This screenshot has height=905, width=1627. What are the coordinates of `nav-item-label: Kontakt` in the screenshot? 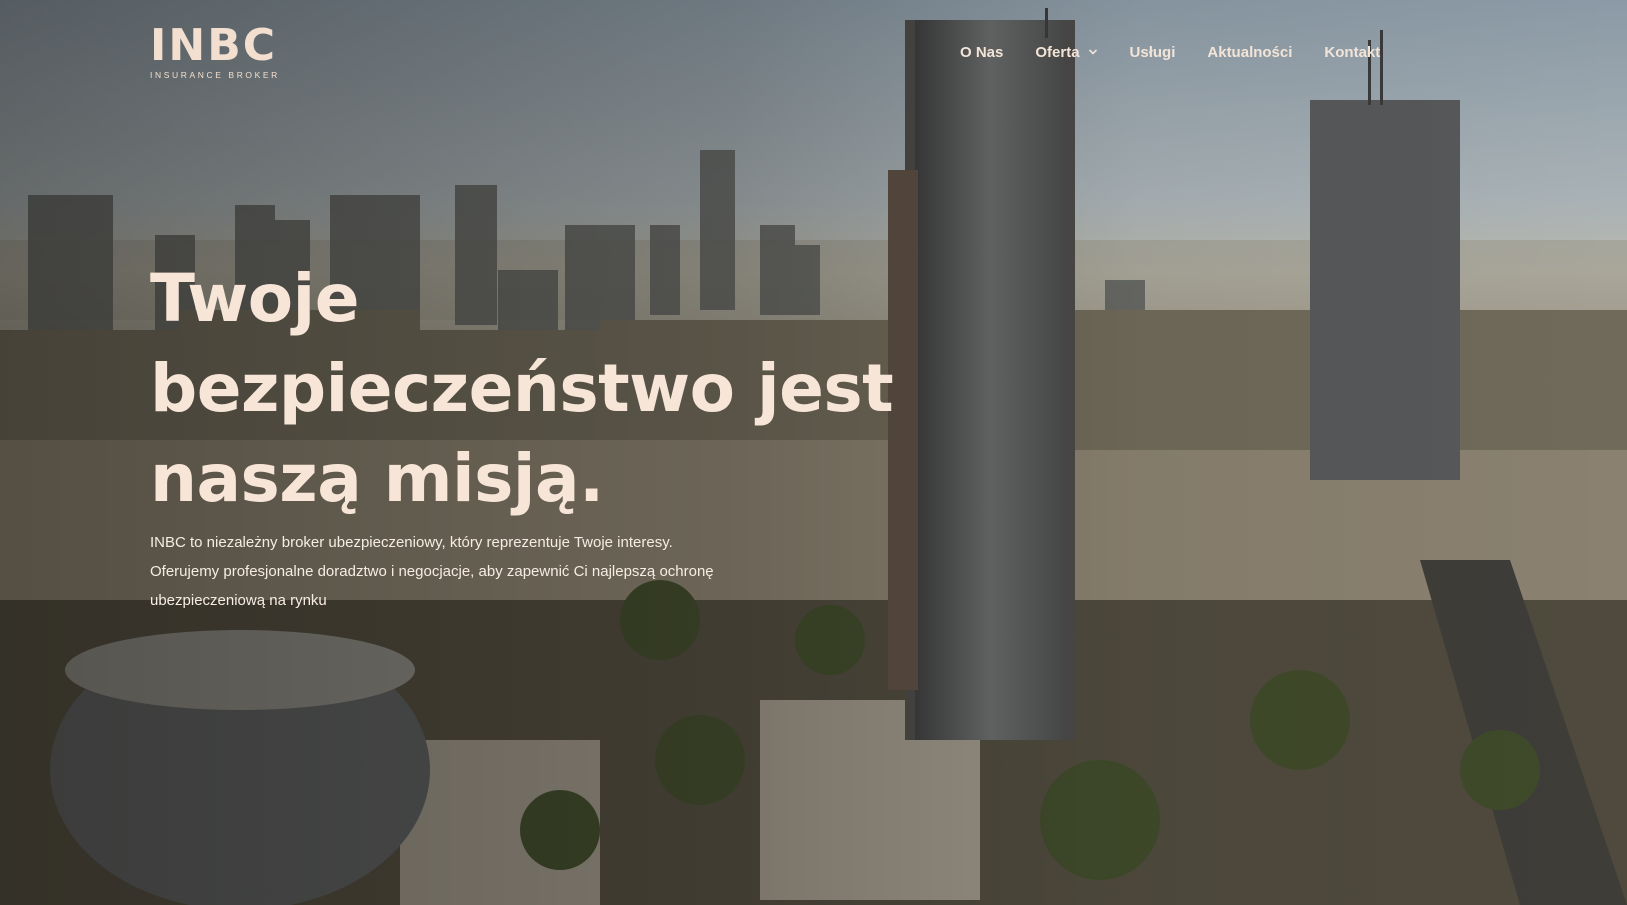 It's located at (1352, 52).